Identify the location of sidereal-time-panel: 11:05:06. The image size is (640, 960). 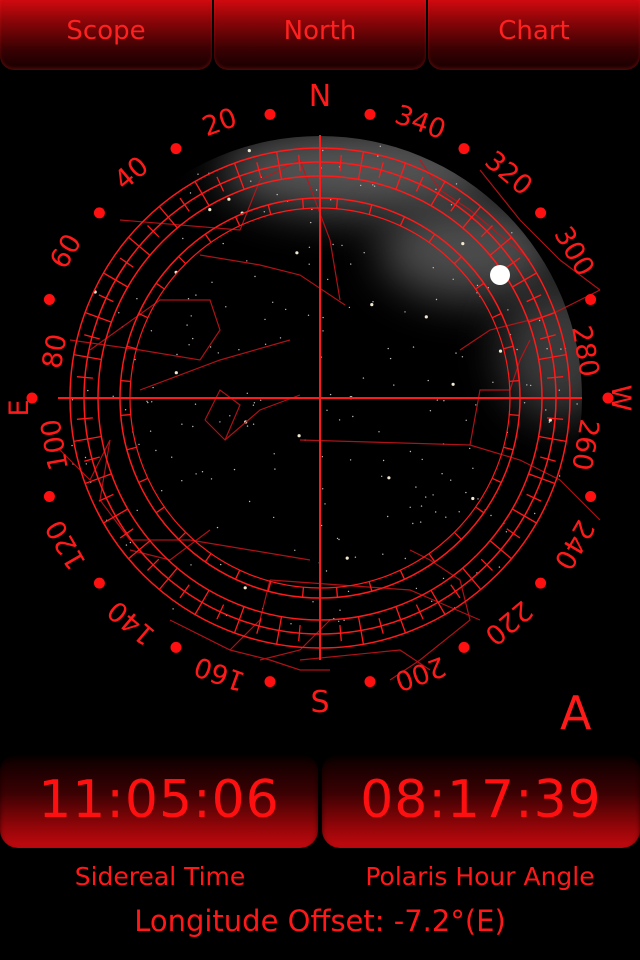
(159, 802).